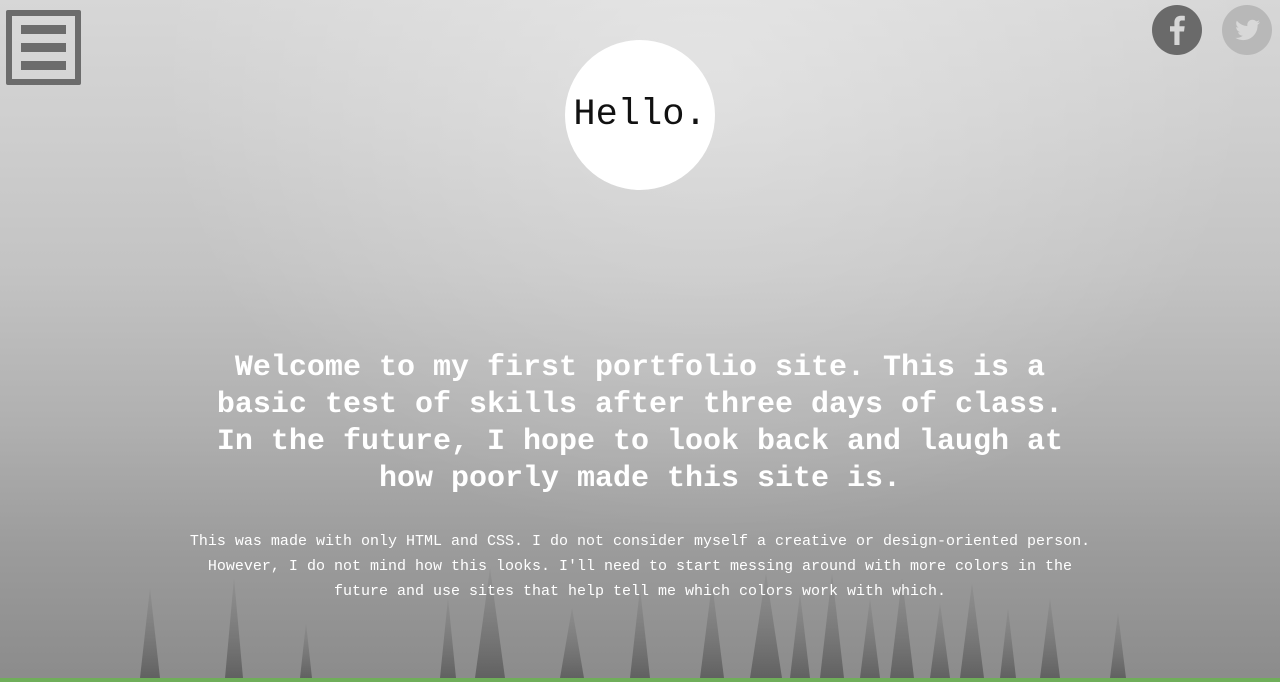  I want to click on facebook-icon, so click(1177, 30).